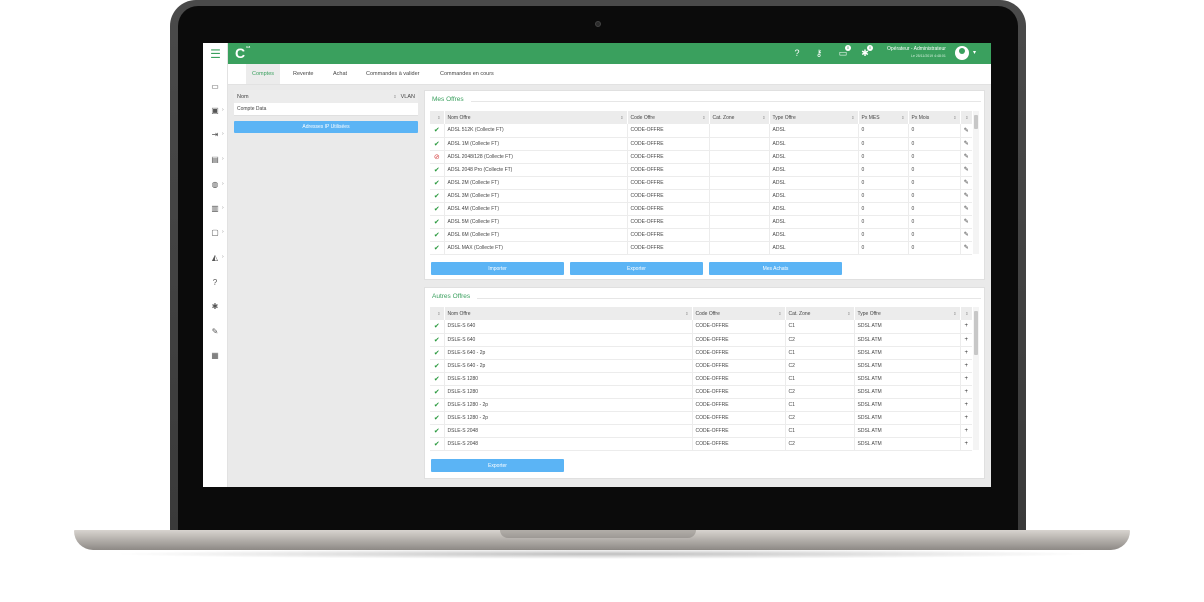 The height and width of the screenshot is (602, 1204). Describe the element at coordinates (408, 97) in the screenshot. I see `column-header-vlan: VLAN` at that location.